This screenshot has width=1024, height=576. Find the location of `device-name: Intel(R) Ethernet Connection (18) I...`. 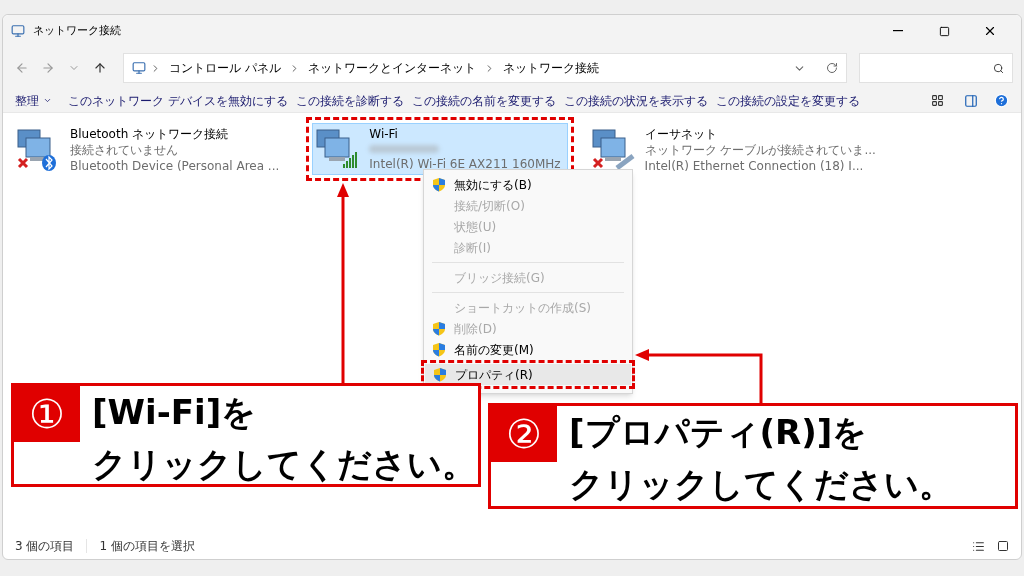

device-name: Intel(R) Ethernet Connection (18) I... is located at coordinates (754, 166).